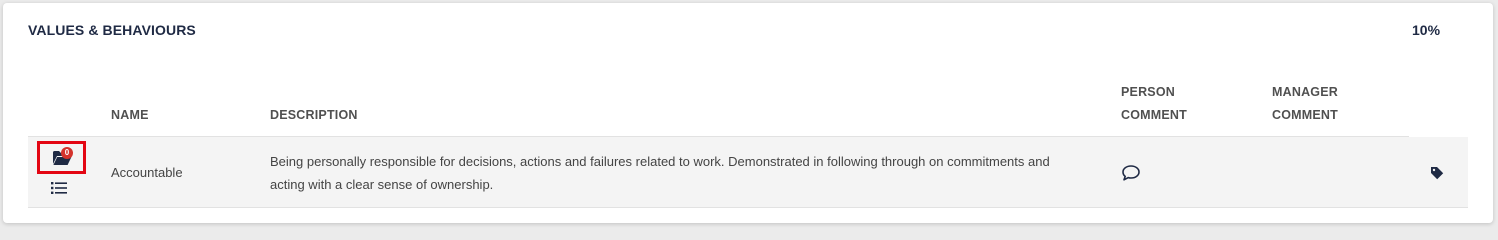  What do you see at coordinates (112, 30) in the screenshot?
I see `section-title: VALUES & BEHAVIOURS` at bounding box center [112, 30].